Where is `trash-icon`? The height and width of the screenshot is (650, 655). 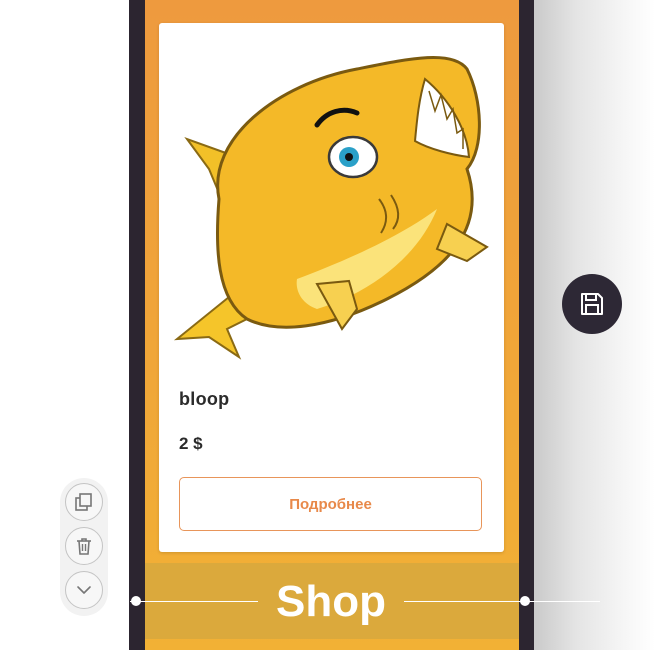 trash-icon is located at coordinates (84, 546).